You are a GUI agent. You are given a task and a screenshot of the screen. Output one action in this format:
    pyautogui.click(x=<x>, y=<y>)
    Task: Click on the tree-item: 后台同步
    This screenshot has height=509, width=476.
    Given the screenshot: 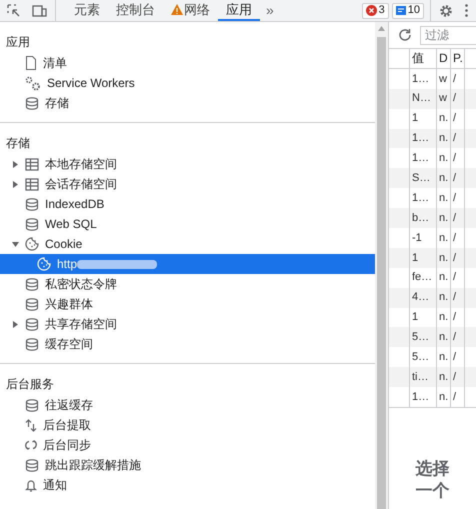 What is the action you would take?
    pyautogui.click(x=187, y=445)
    